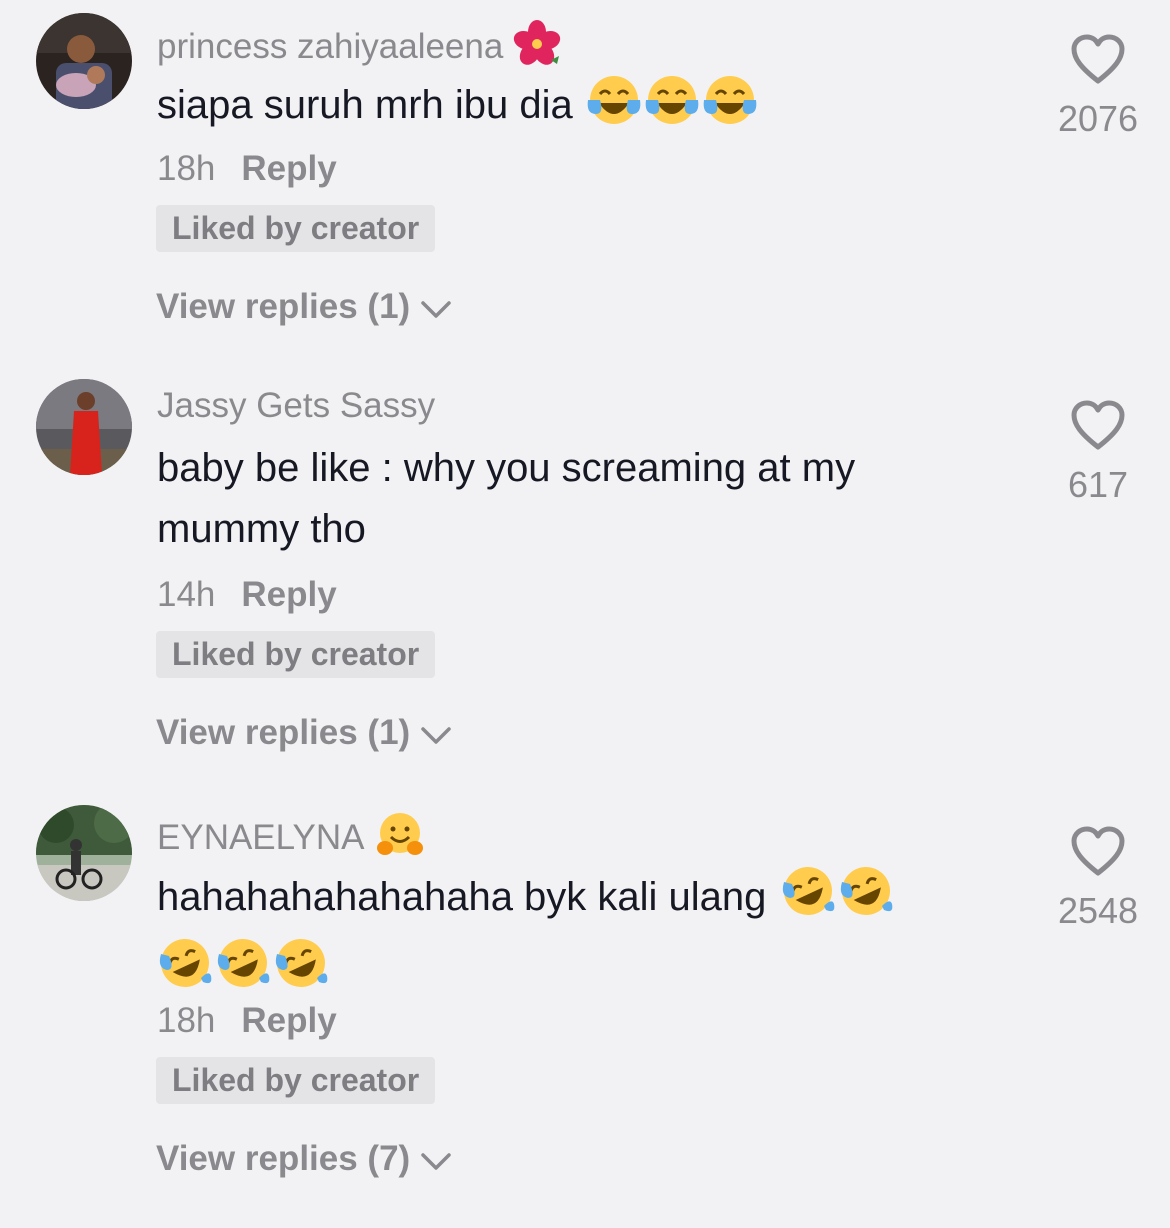 The height and width of the screenshot is (1228, 1170). Describe the element at coordinates (1098, 484) in the screenshot. I see `like-count: 617` at that location.